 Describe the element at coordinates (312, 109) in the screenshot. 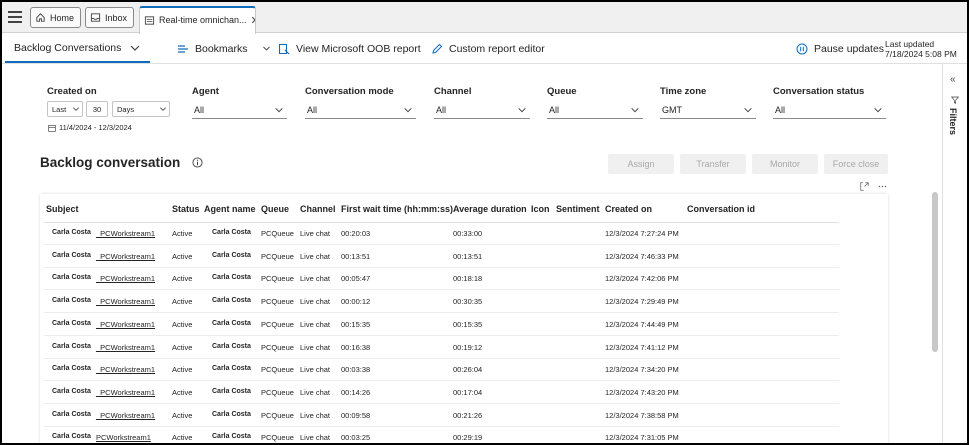

I see `conversation-mode-select-value: All` at that location.